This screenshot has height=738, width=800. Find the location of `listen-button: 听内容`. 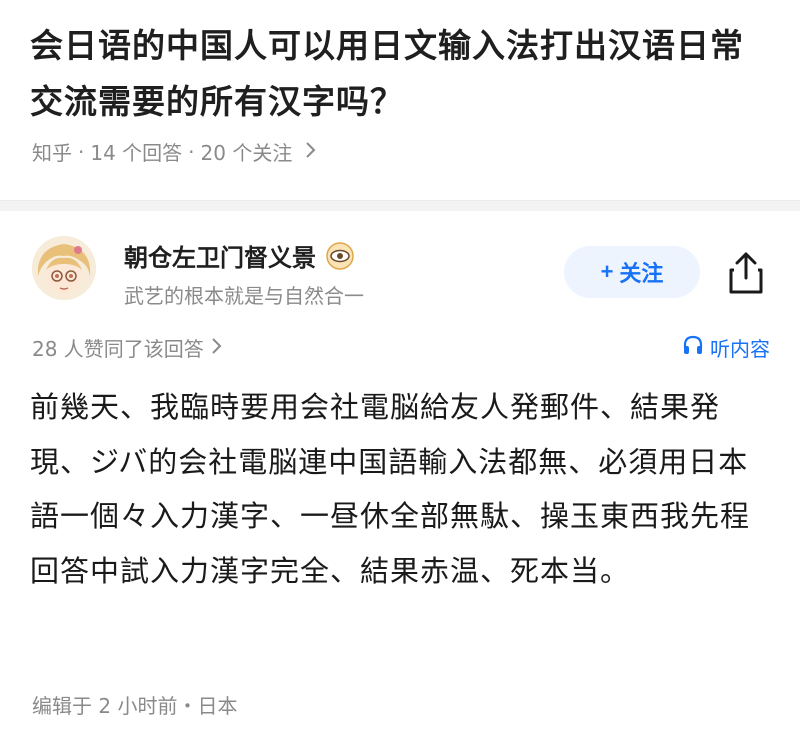

listen-button: 听内容 is located at coordinates (726, 347).